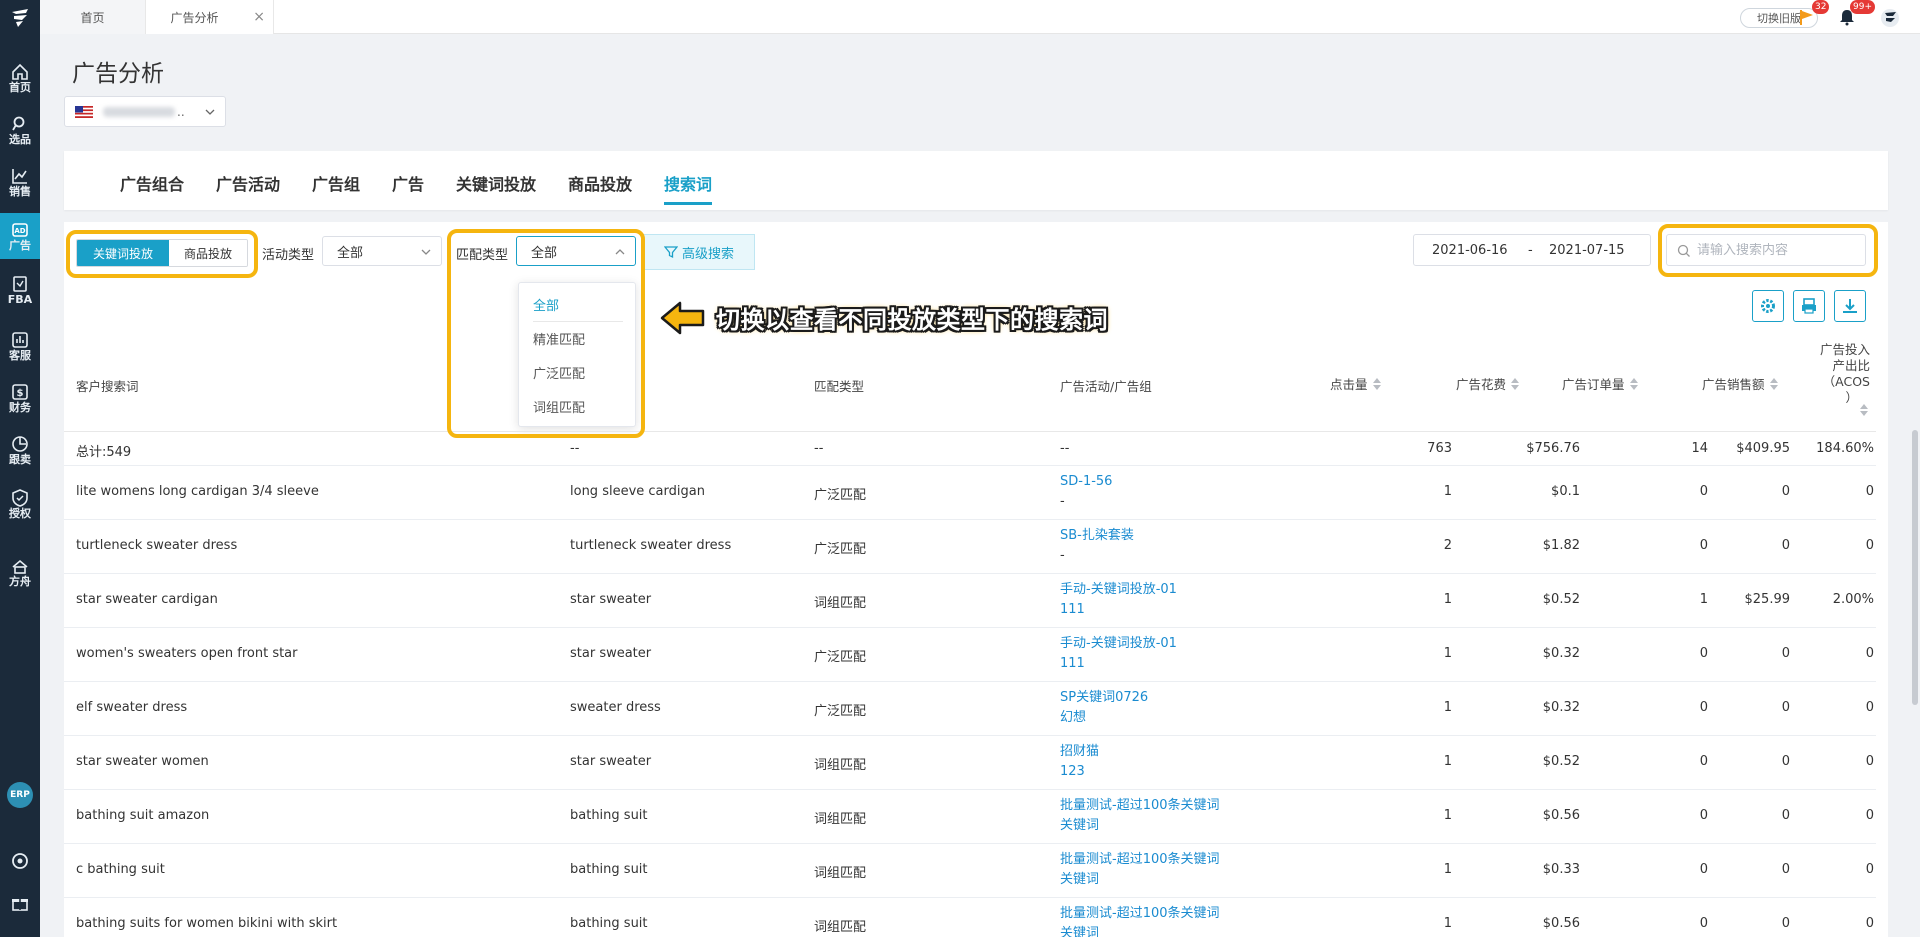  Describe the element at coordinates (688, 188) in the screenshot. I see `tab-search-terms: 搜索词` at that location.